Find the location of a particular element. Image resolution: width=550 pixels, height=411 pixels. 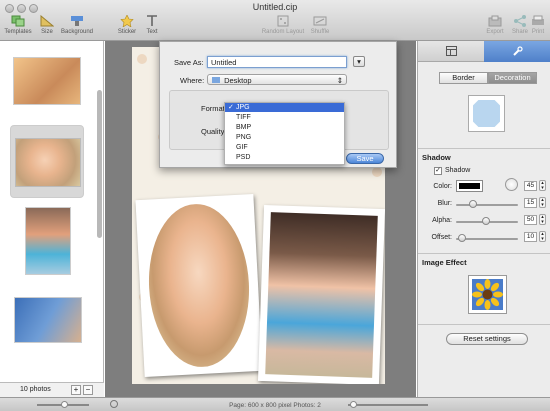

offset-slider-knob is located at coordinates (462, 238).